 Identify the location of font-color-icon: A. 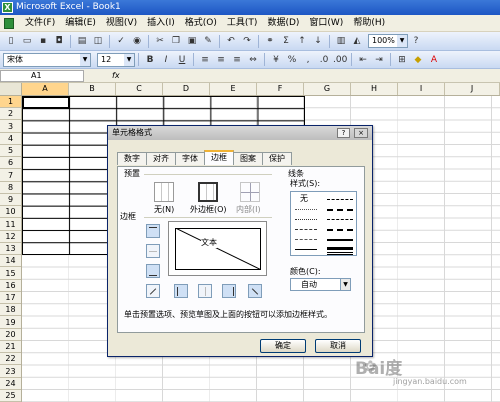
(434, 60).